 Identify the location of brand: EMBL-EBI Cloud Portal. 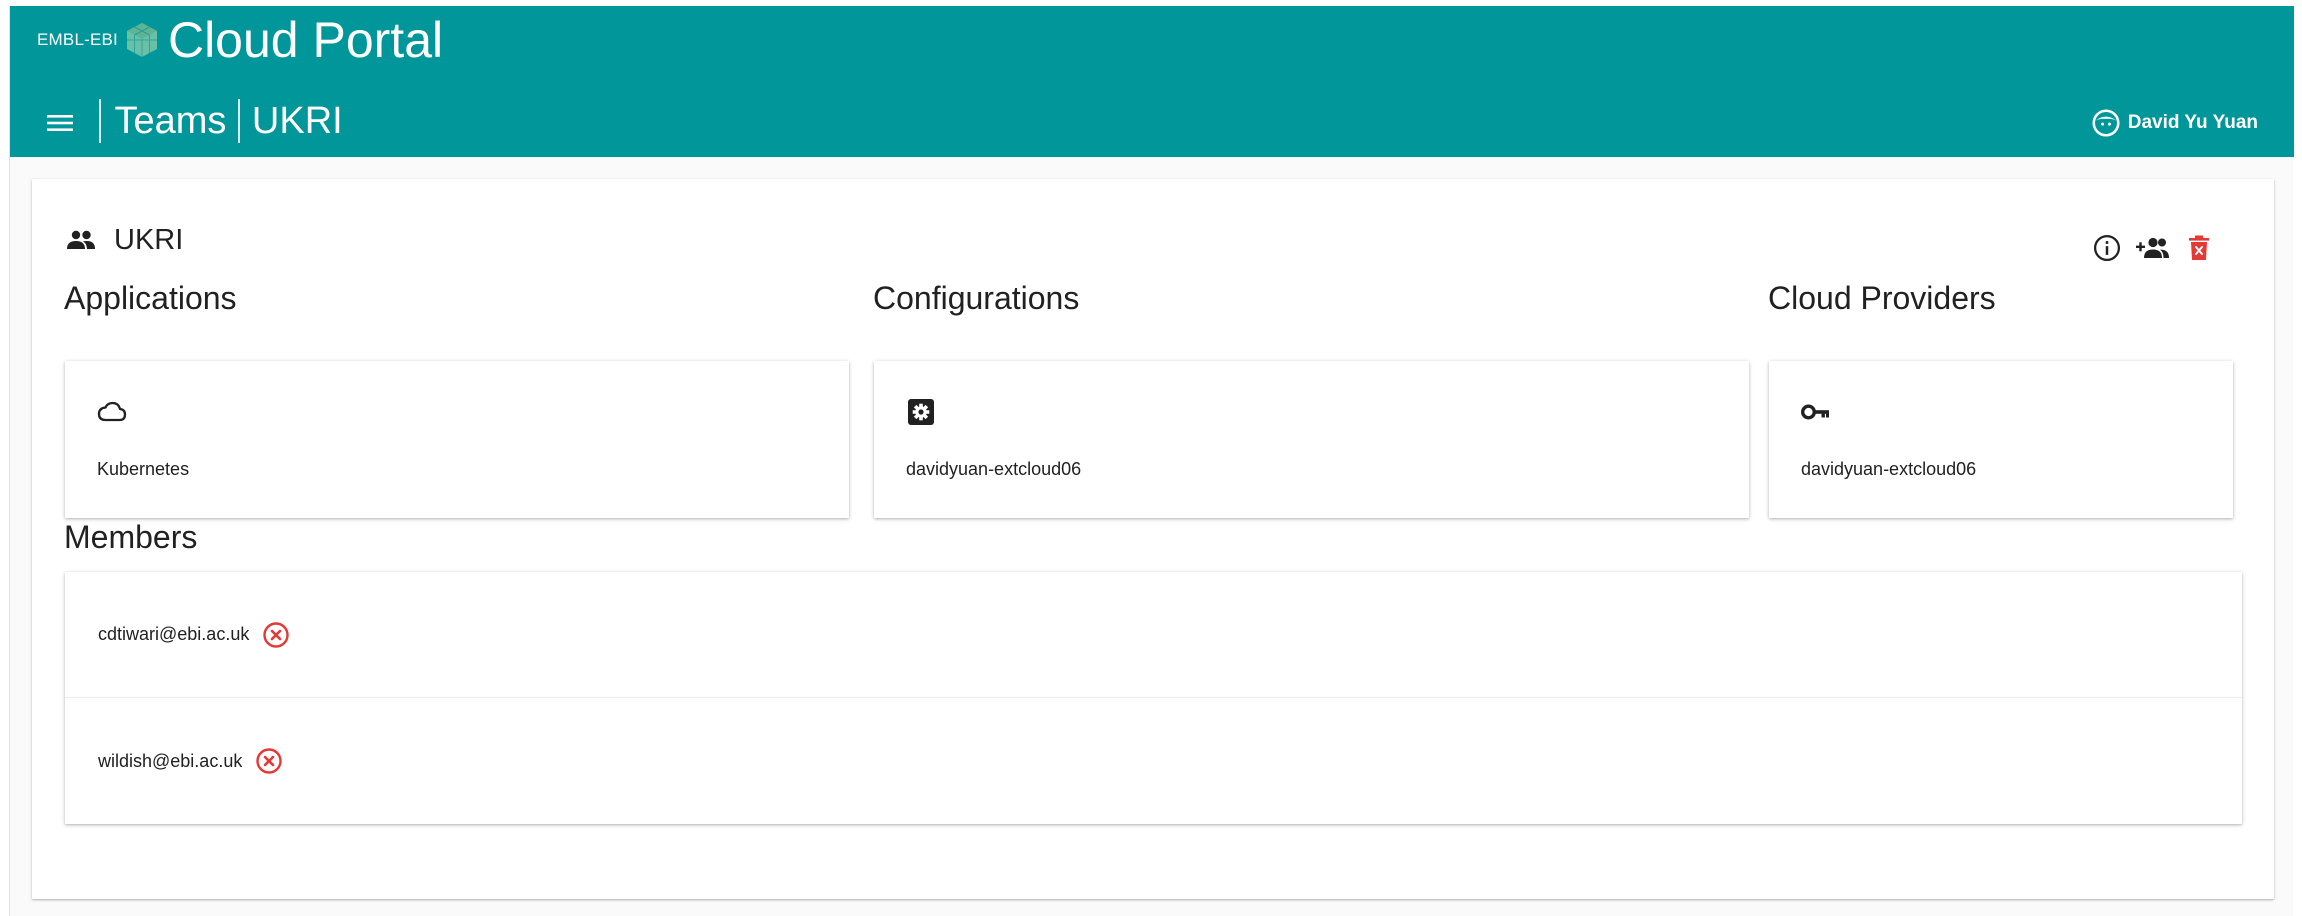
(240, 40).